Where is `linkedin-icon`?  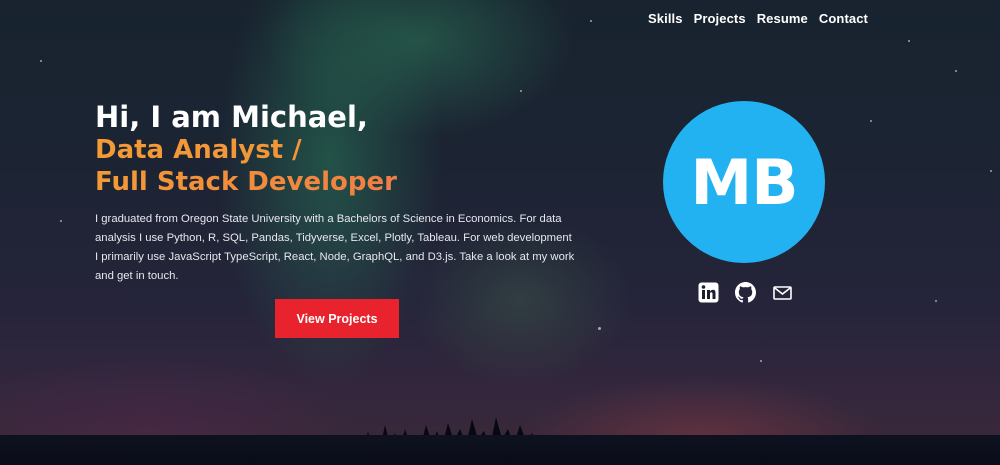 linkedin-icon is located at coordinates (708, 292).